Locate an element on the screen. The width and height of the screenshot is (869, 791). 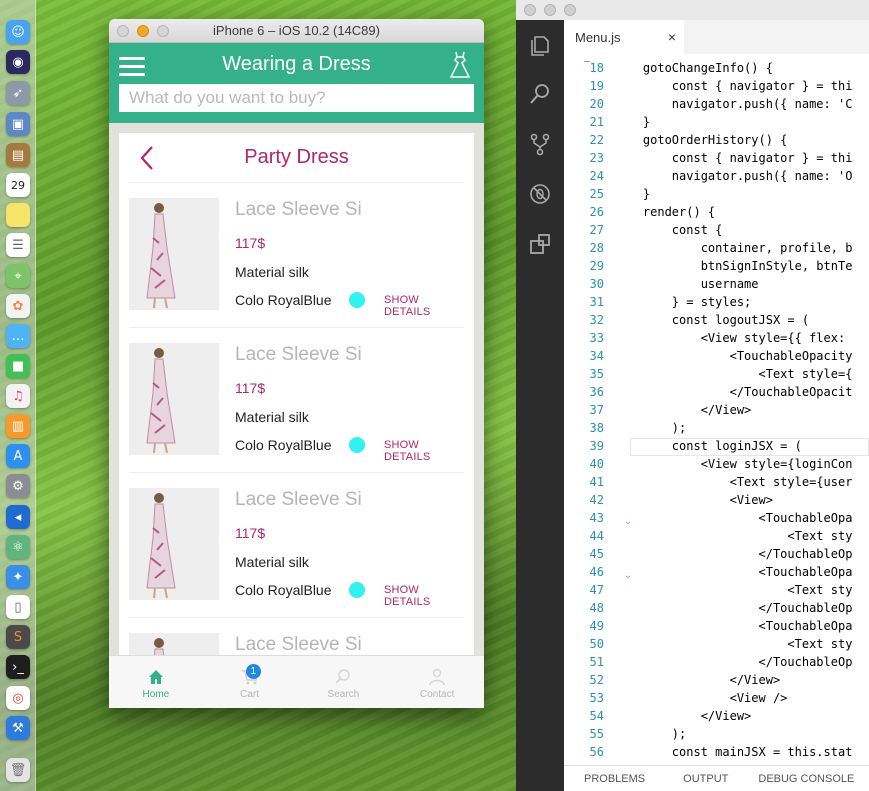
code-line: 33 <View style={{ flex: is located at coordinates (716, 338).